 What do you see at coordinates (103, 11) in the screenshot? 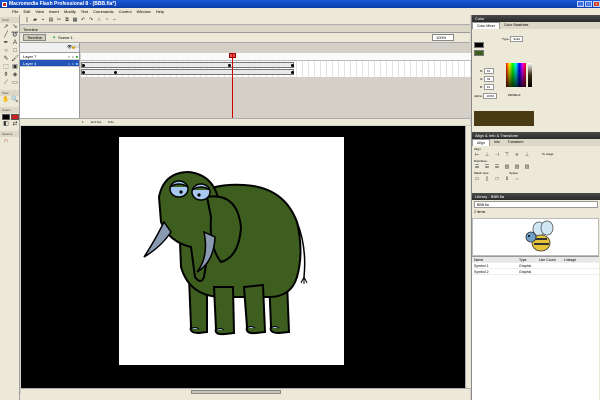
I see `menu-commands: Commands` at bounding box center [103, 11].